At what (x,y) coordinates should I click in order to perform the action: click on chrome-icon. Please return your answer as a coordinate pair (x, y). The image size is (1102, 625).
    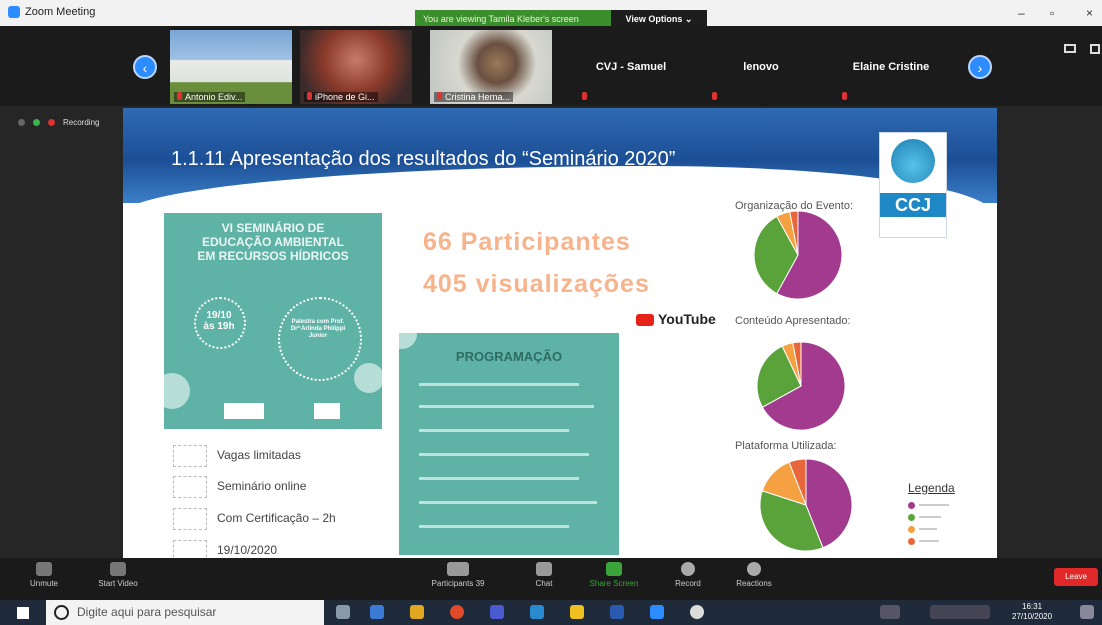
    Looking at the image, I should click on (457, 612).